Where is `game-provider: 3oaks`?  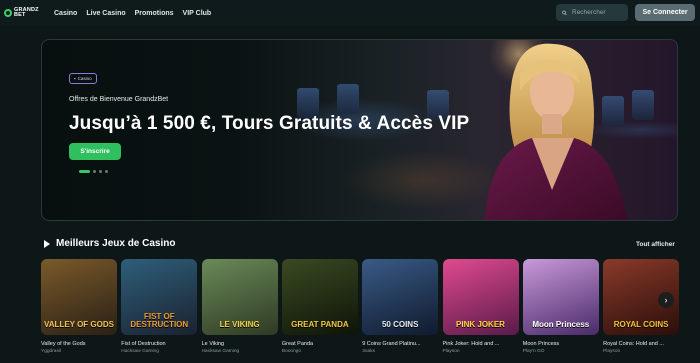
game-provider: 3oaks is located at coordinates (368, 351).